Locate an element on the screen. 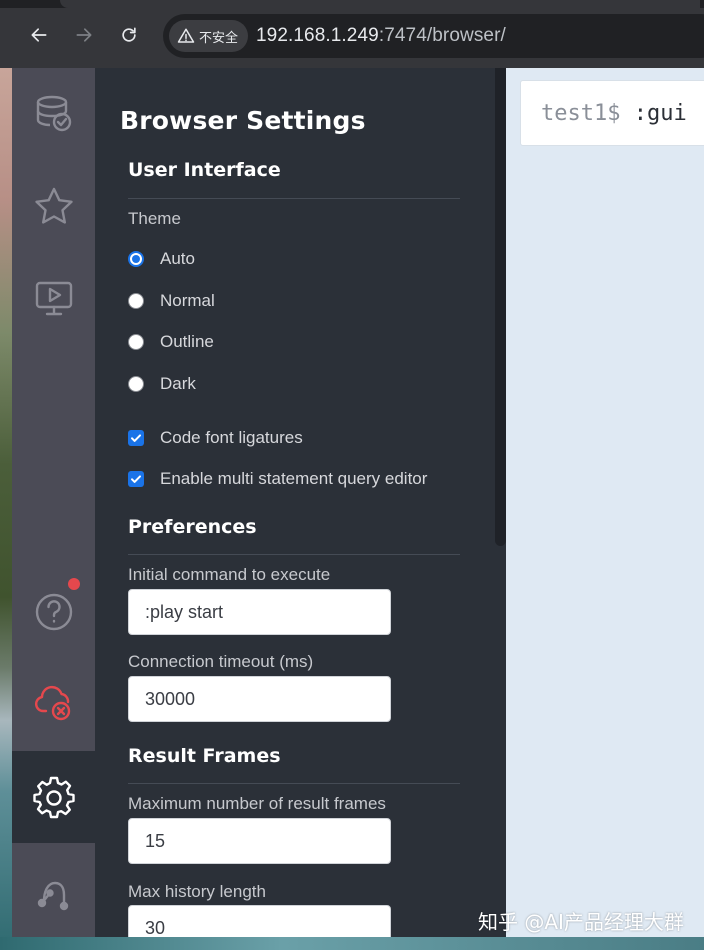  theme-option-normal: Normal is located at coordinates (171, 301).